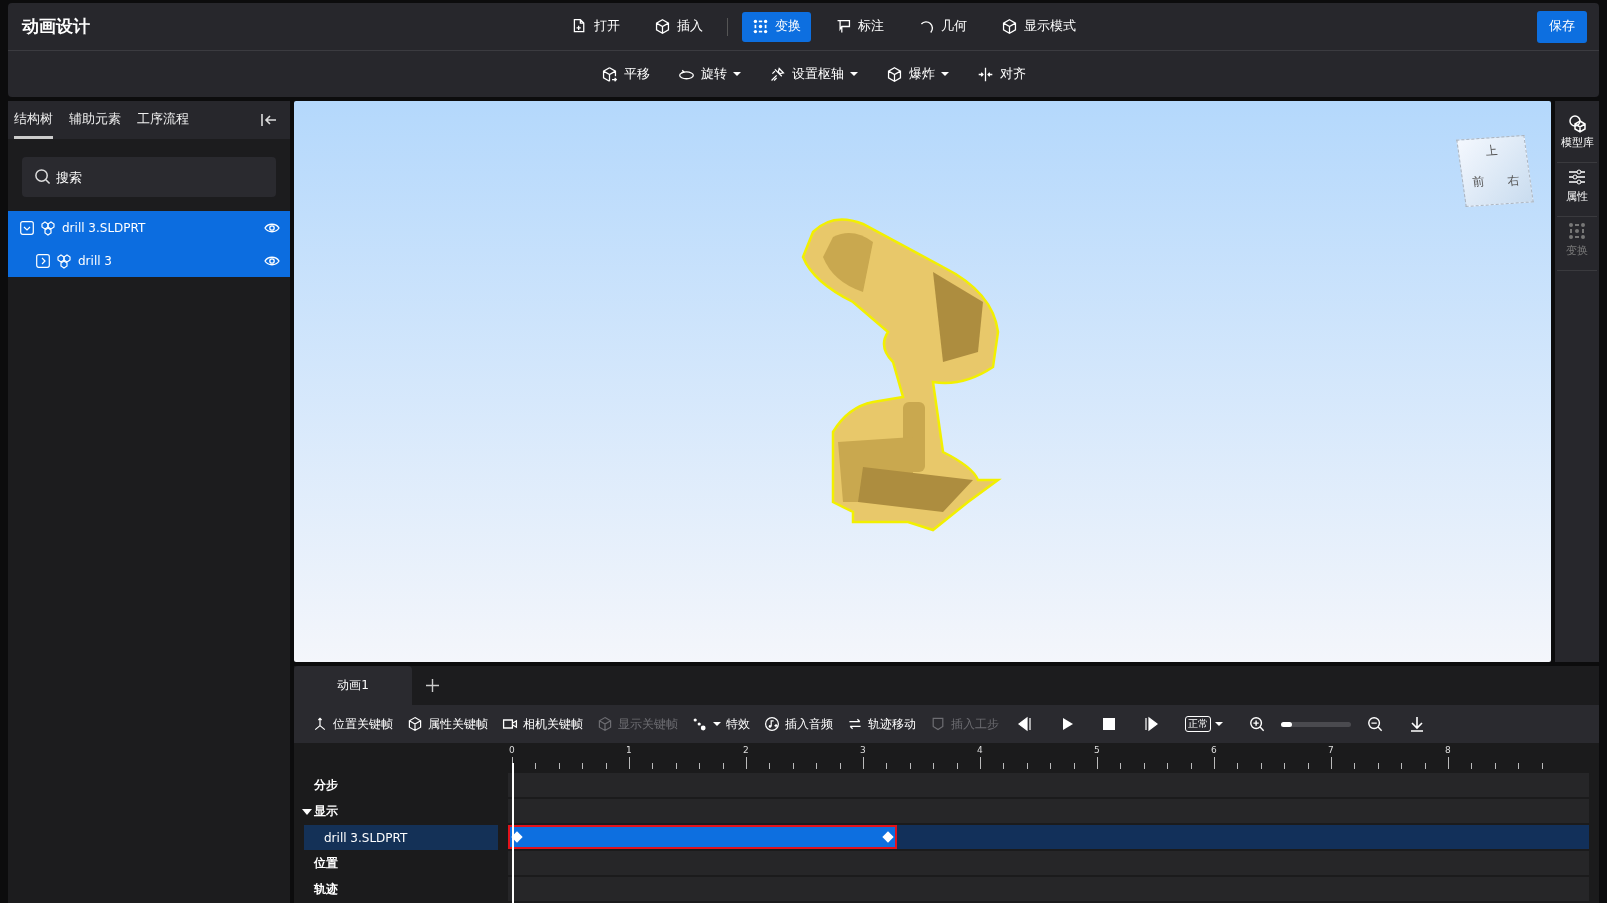 Image resolution: width=1607 pixels, height=903 pixels. I want to click on dots-icon, so click(700, 724).